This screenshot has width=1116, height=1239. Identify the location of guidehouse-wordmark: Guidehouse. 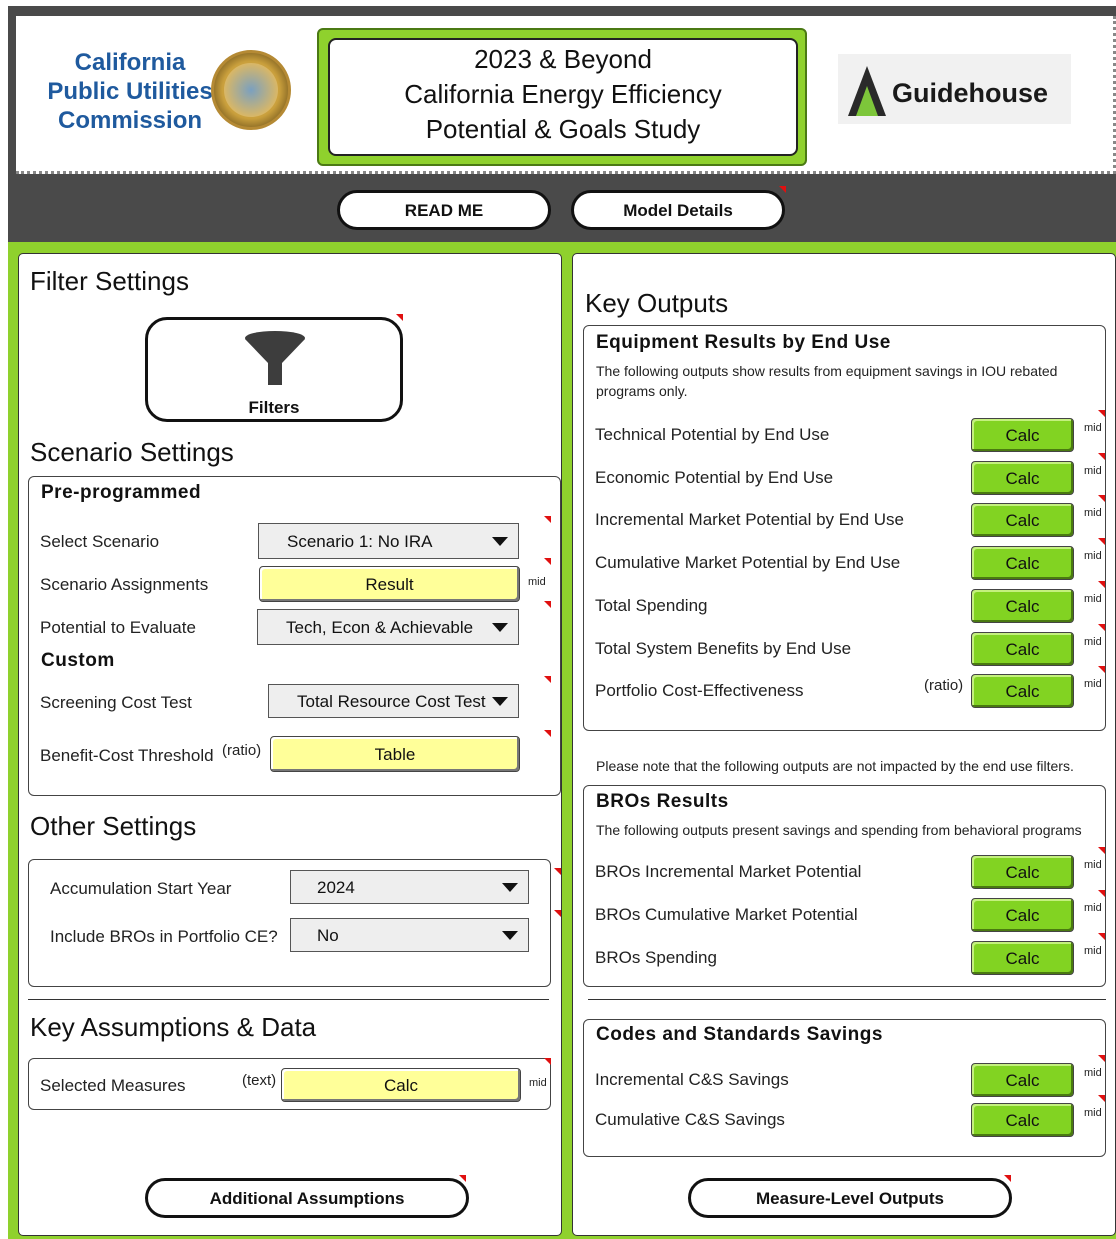
(970, 93).